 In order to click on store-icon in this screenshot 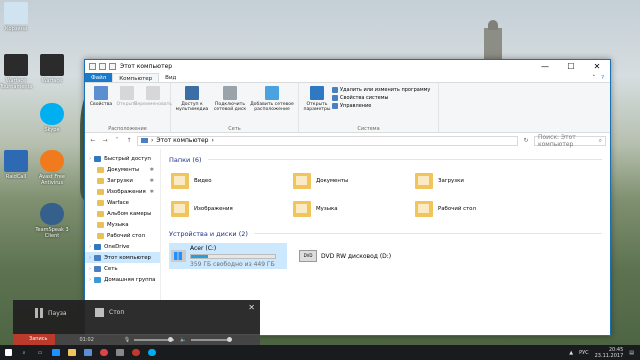, I will do `click(88, 352)`.